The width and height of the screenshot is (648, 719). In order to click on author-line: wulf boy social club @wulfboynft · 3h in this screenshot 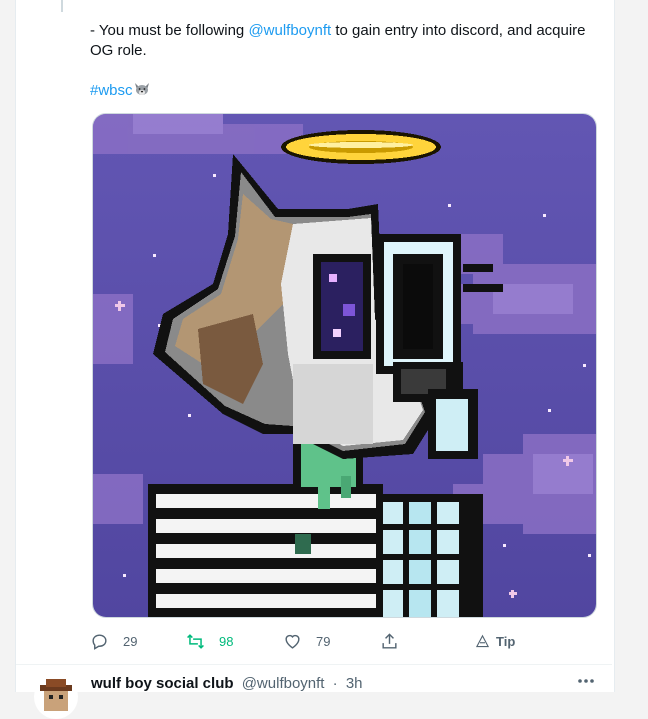, I will do `click(227, 683)`.